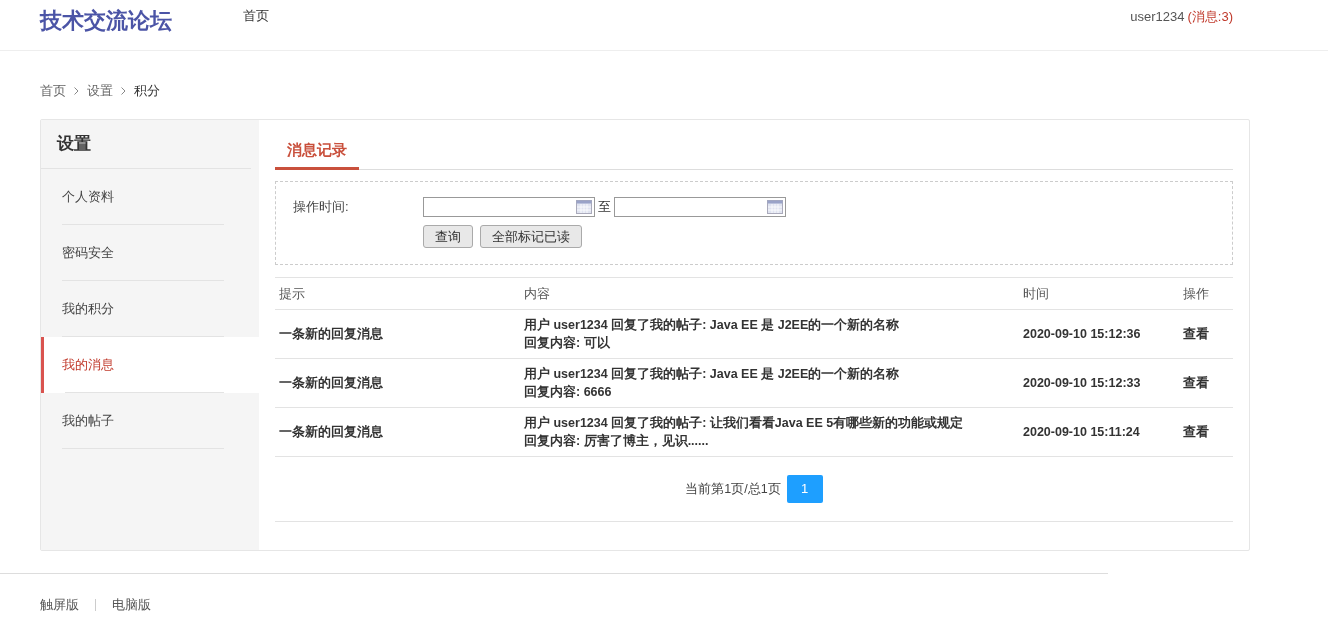  What do you see at coordinates (256, 15) in the screenshot?
I see `nav-link: 首页` at bounding box center [256, 15].